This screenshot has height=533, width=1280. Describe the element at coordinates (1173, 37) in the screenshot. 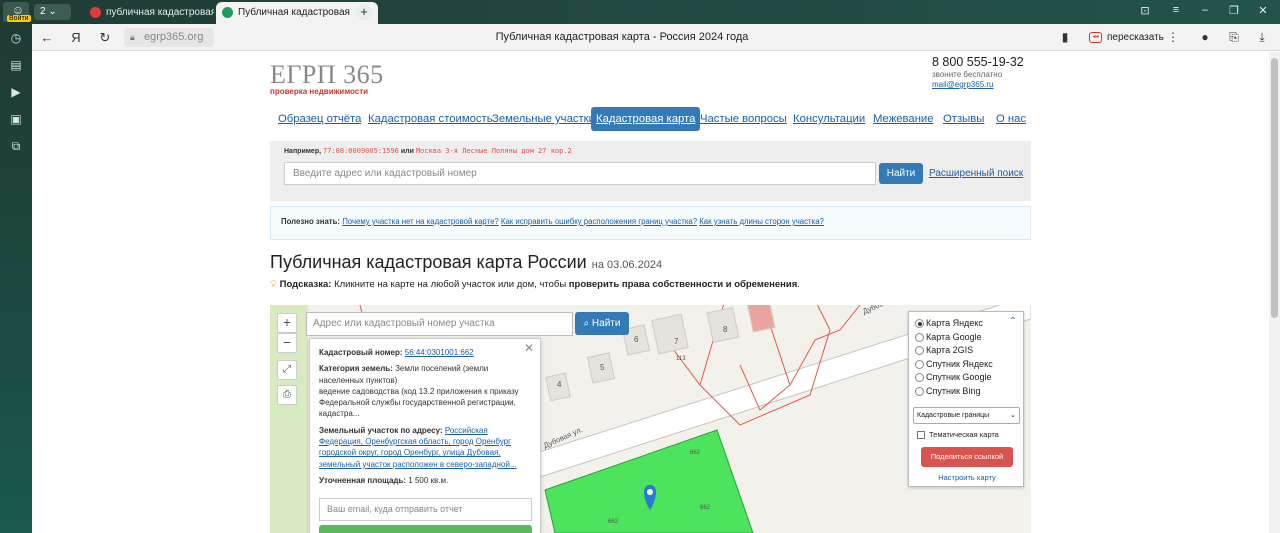

I see `more-icon: ⋮` at that location.